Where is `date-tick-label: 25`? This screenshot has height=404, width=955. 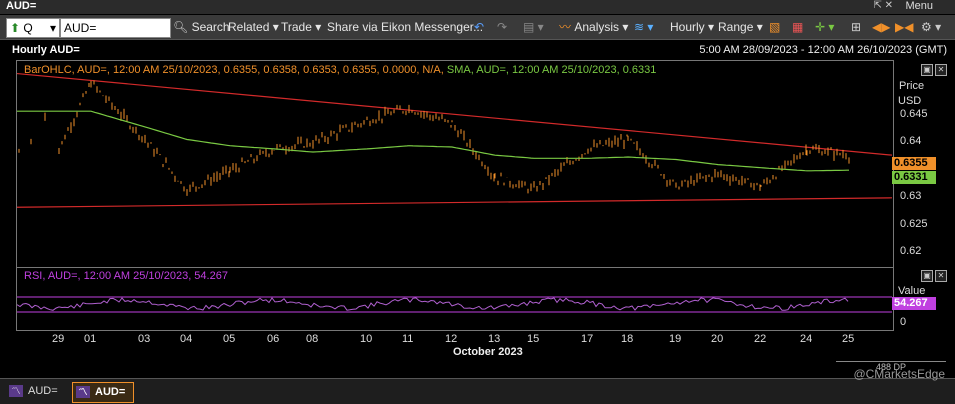
date-tick-label: 25 is located at coordinates (848, 339).